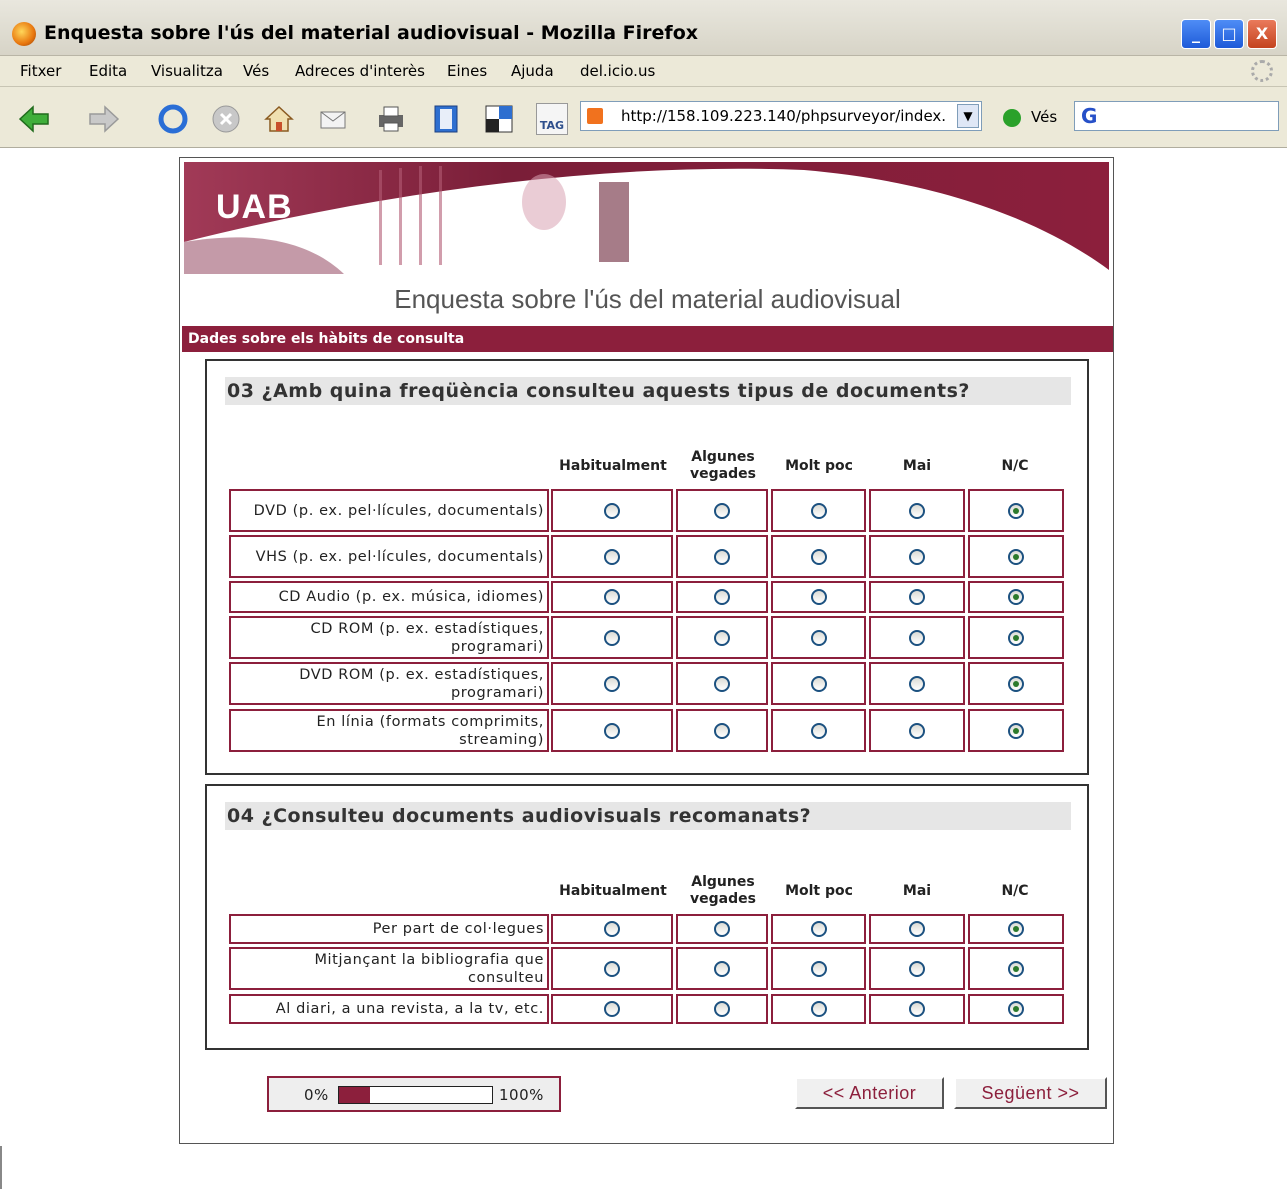 Image resolution: width=1287 pixels, height=1189 pixels. Describe the element at coordinates (1176, 116) in the screenshot. I see `google-search-box: G` at that location.